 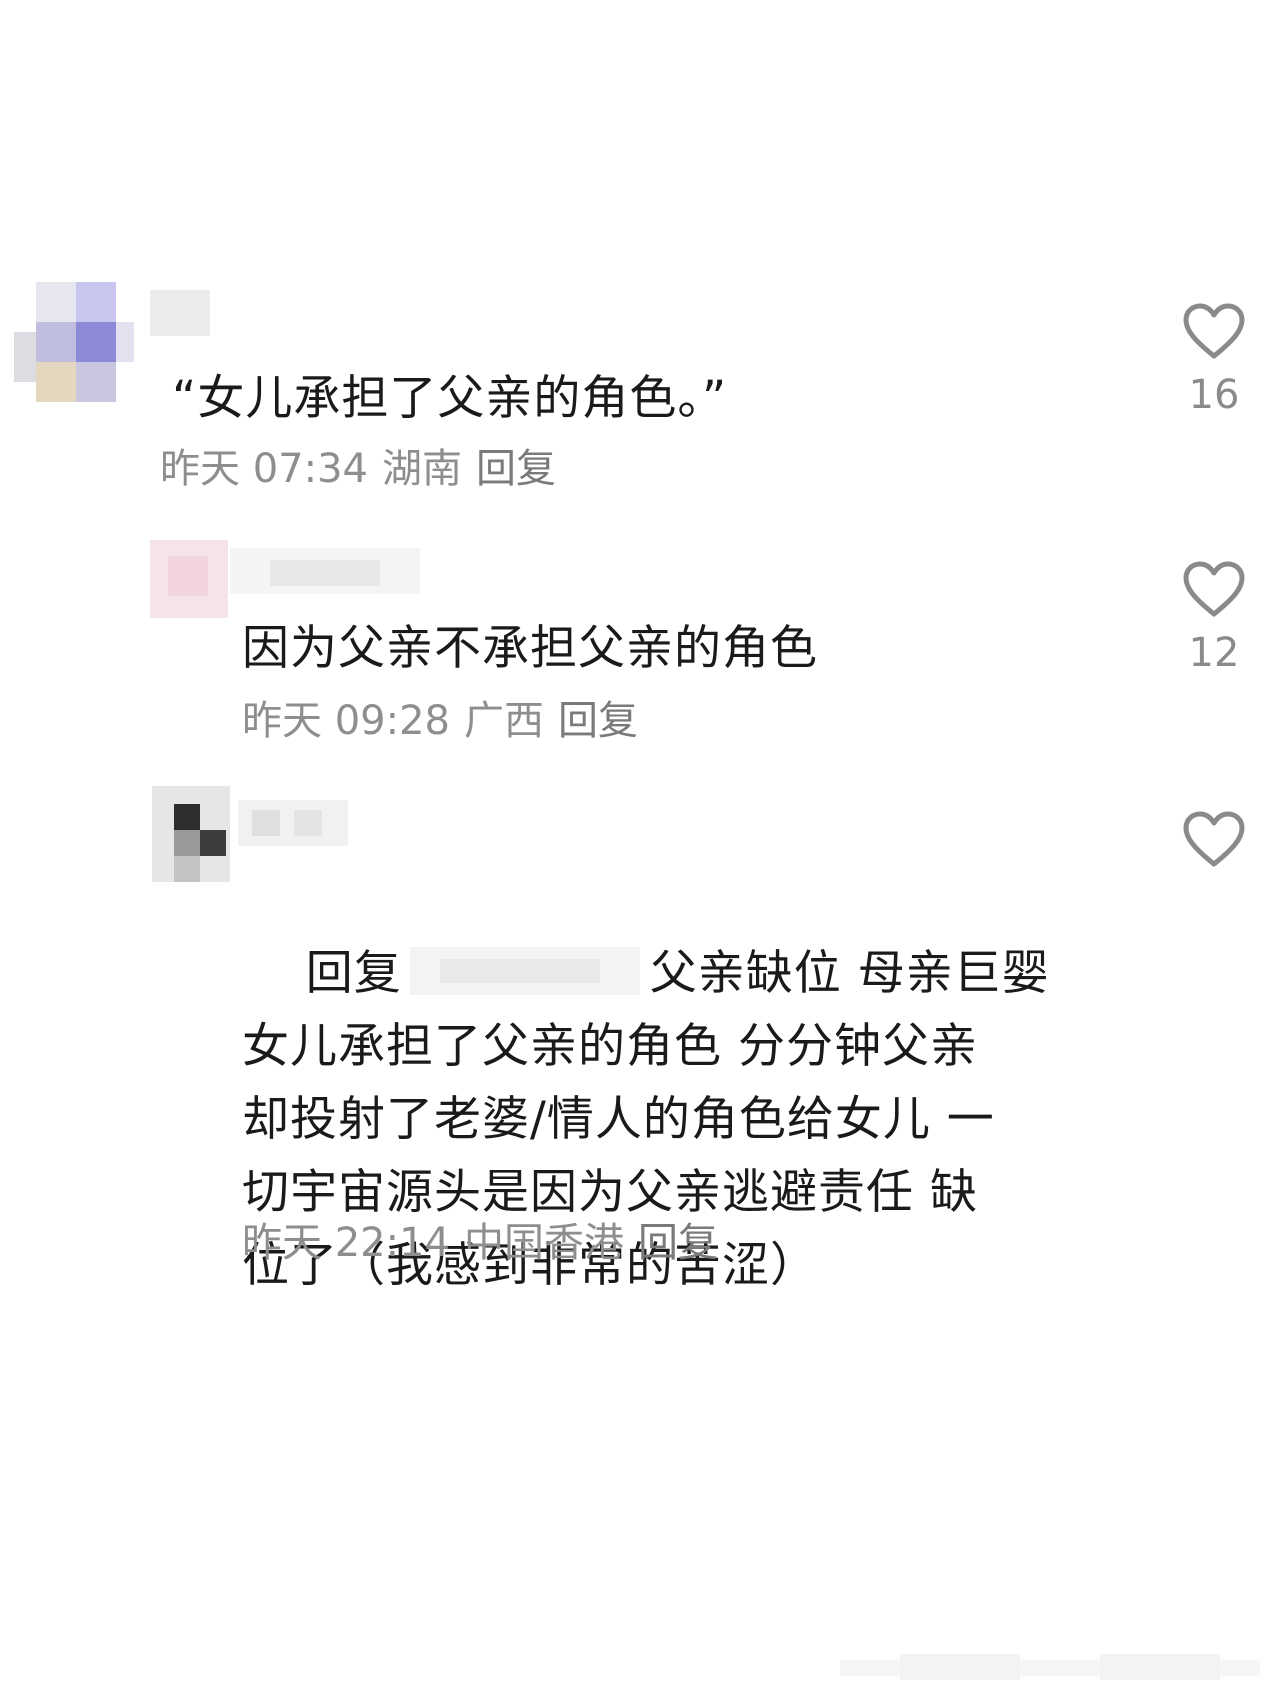 I want to click on comment-meta: 昨天 22:14 中国香港 回复, so click(x=487, y=1243).